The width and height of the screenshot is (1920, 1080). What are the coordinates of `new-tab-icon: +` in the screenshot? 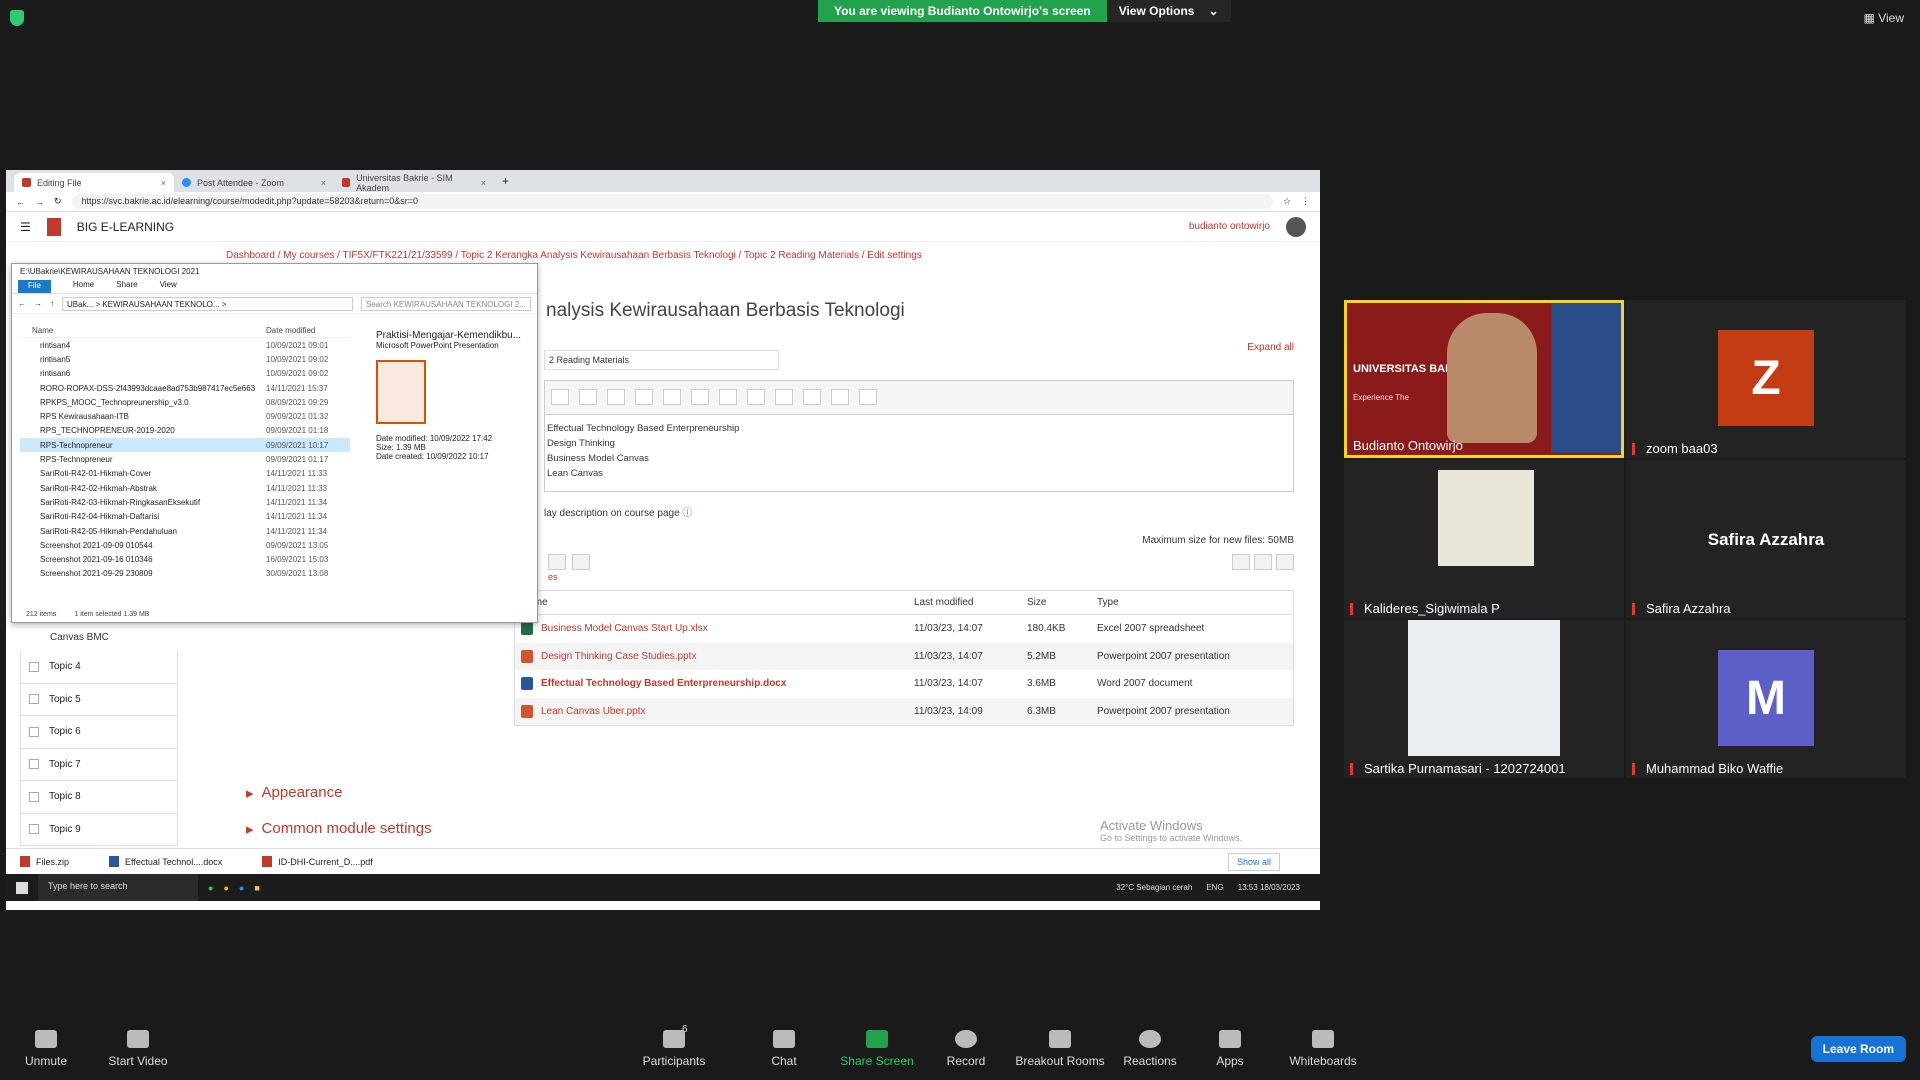 It's located at (505, 181).